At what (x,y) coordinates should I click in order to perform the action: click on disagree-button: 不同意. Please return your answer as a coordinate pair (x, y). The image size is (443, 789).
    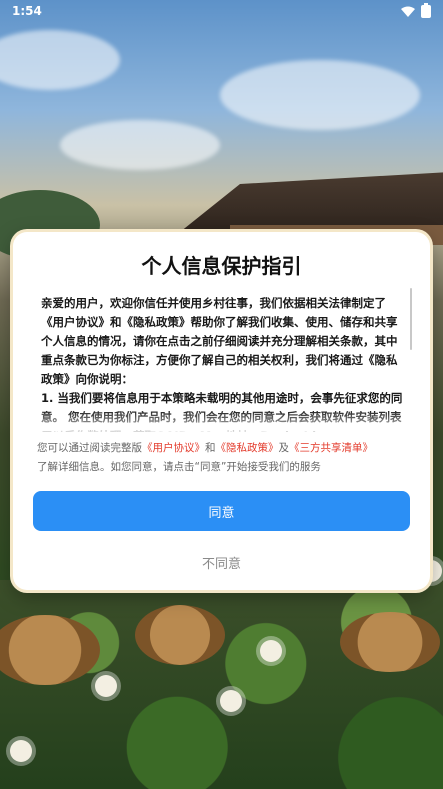
    Looking at the image, I should click on (221, 562).